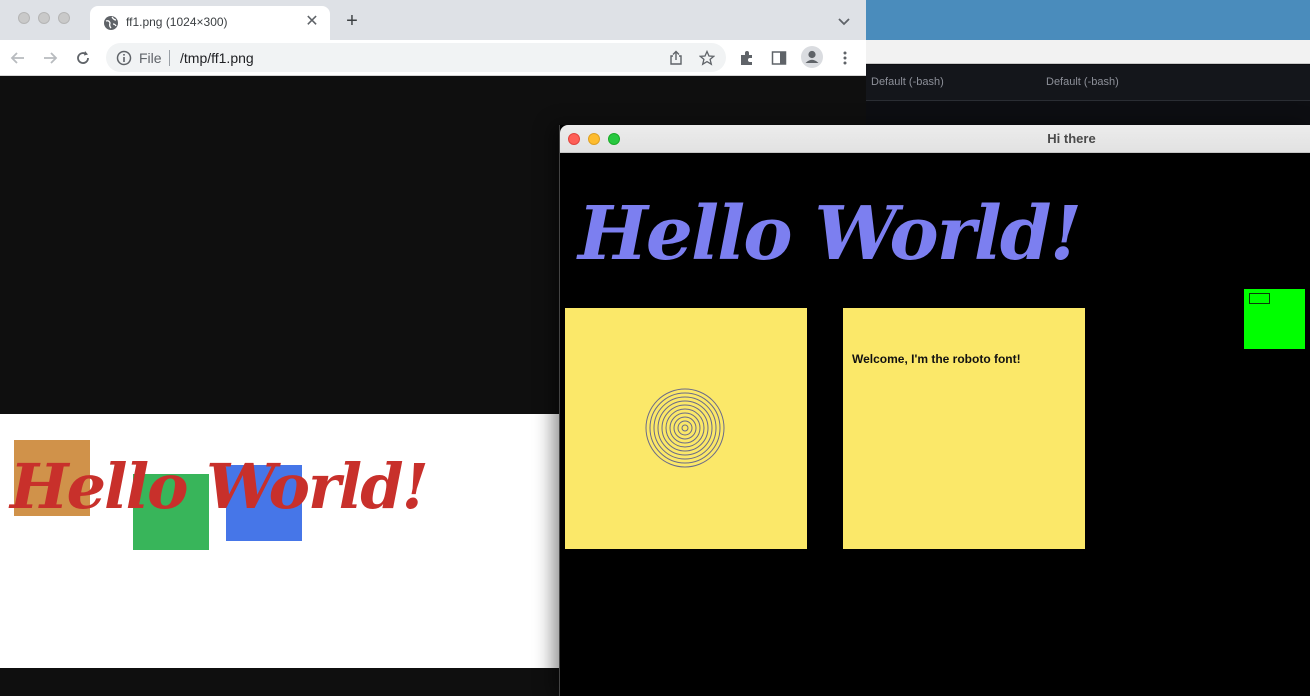  What do you see at coordinates (24, 18) in the screenshot?
I see `close-window-button` at bounding box center [24, 18].